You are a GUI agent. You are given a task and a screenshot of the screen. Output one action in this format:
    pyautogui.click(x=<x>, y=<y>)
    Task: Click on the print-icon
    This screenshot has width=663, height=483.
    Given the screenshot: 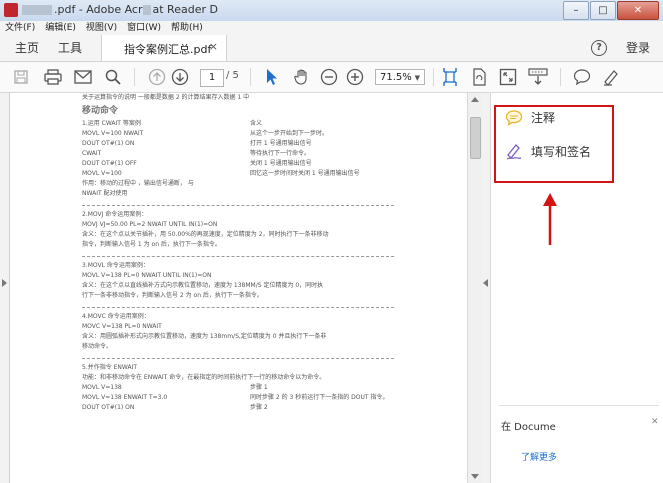 What is the action you would take?
    pyautogui.click(x=53, y=77)
    